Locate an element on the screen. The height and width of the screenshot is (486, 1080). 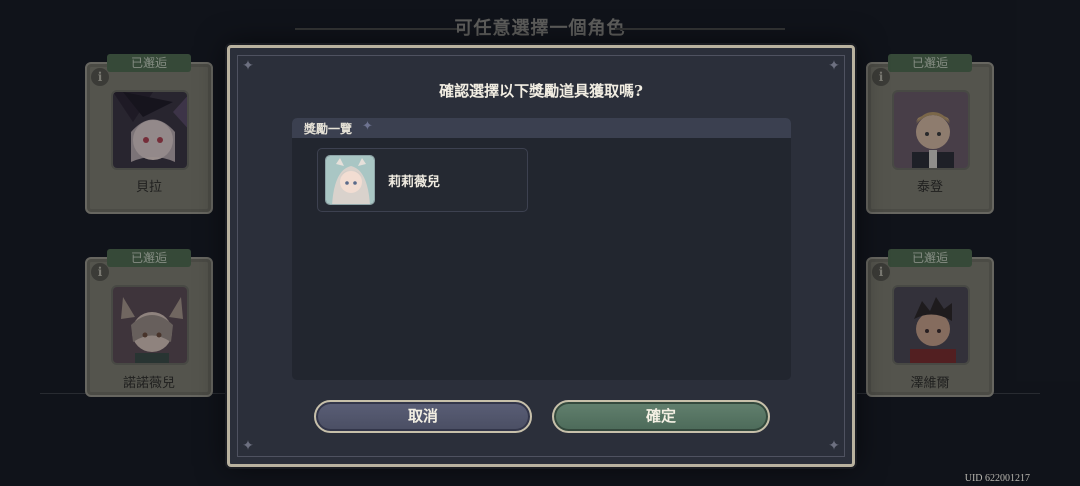
sparkle-icon: ✦ is located at coordinates (367, 126).